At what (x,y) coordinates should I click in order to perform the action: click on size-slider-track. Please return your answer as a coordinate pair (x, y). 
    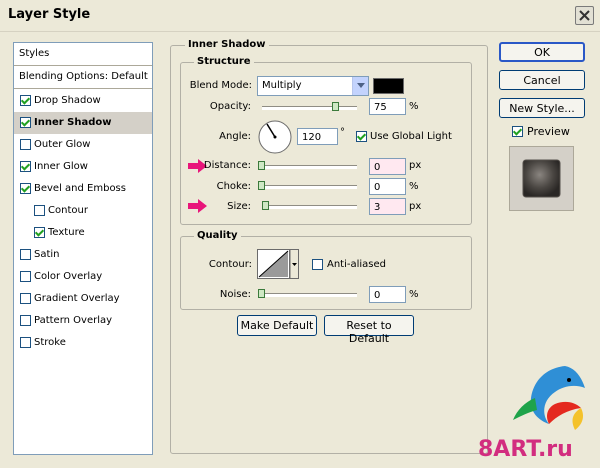
    Looking at the image, I should click on (309, 207).